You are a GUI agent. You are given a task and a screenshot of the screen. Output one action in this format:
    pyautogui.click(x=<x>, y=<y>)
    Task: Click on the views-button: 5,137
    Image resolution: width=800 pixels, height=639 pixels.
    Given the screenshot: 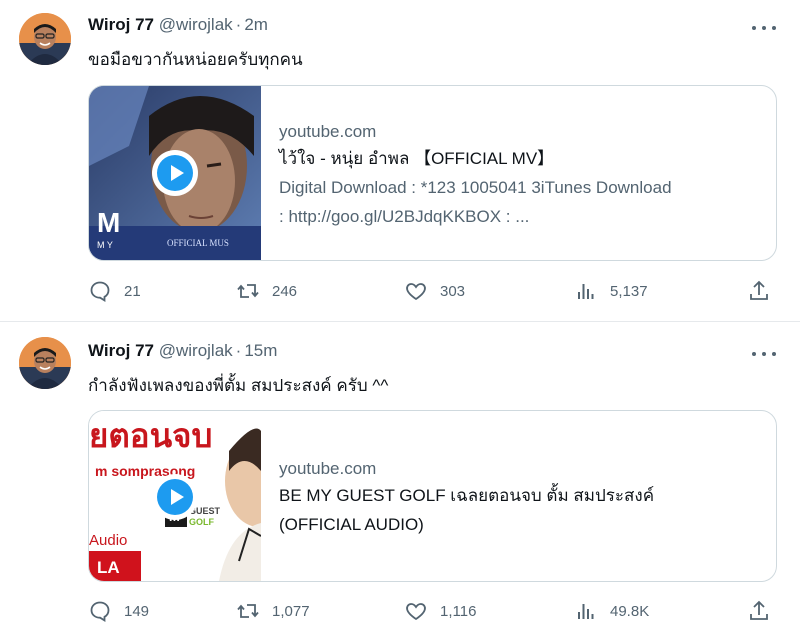 What is the action you would take?
    pyautogui.click(x=611, y=291)
    